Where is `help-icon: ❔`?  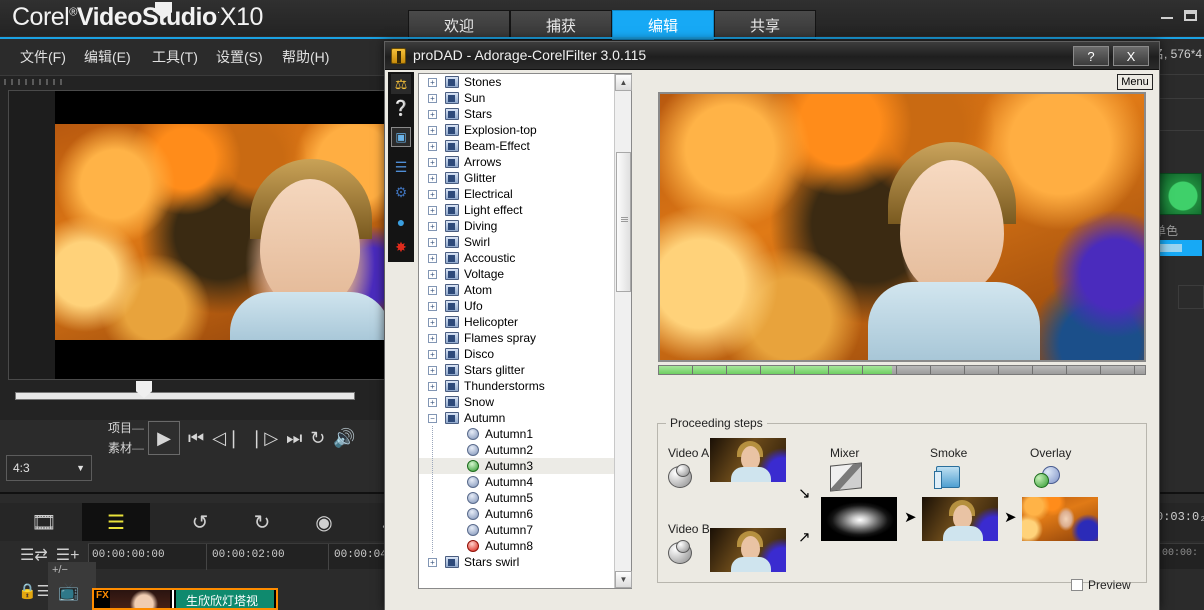
help-icon: ❔ is located at coordinates (401, 108).